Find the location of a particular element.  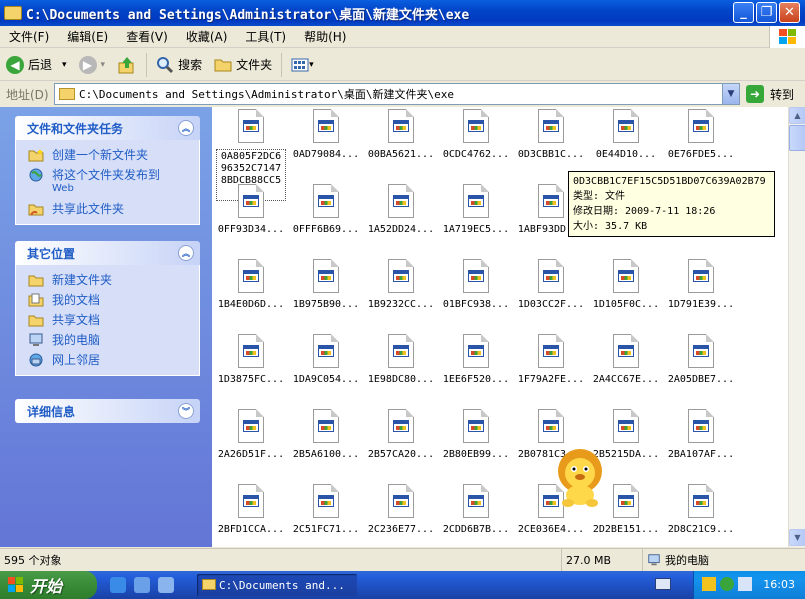

menu-help: 帮助(H) is located at coordinates (325, 36).